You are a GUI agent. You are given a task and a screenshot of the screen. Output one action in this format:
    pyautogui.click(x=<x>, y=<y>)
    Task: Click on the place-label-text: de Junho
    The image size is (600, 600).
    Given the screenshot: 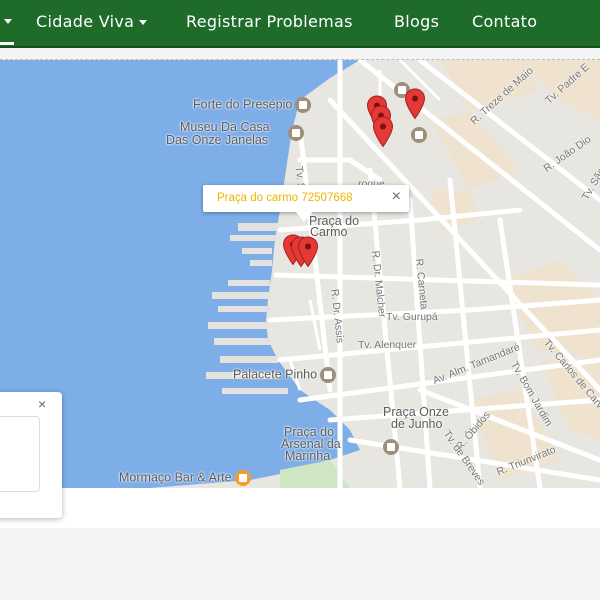 What is the action you would take?
    pyautogui.click(x=417, y=424)
    